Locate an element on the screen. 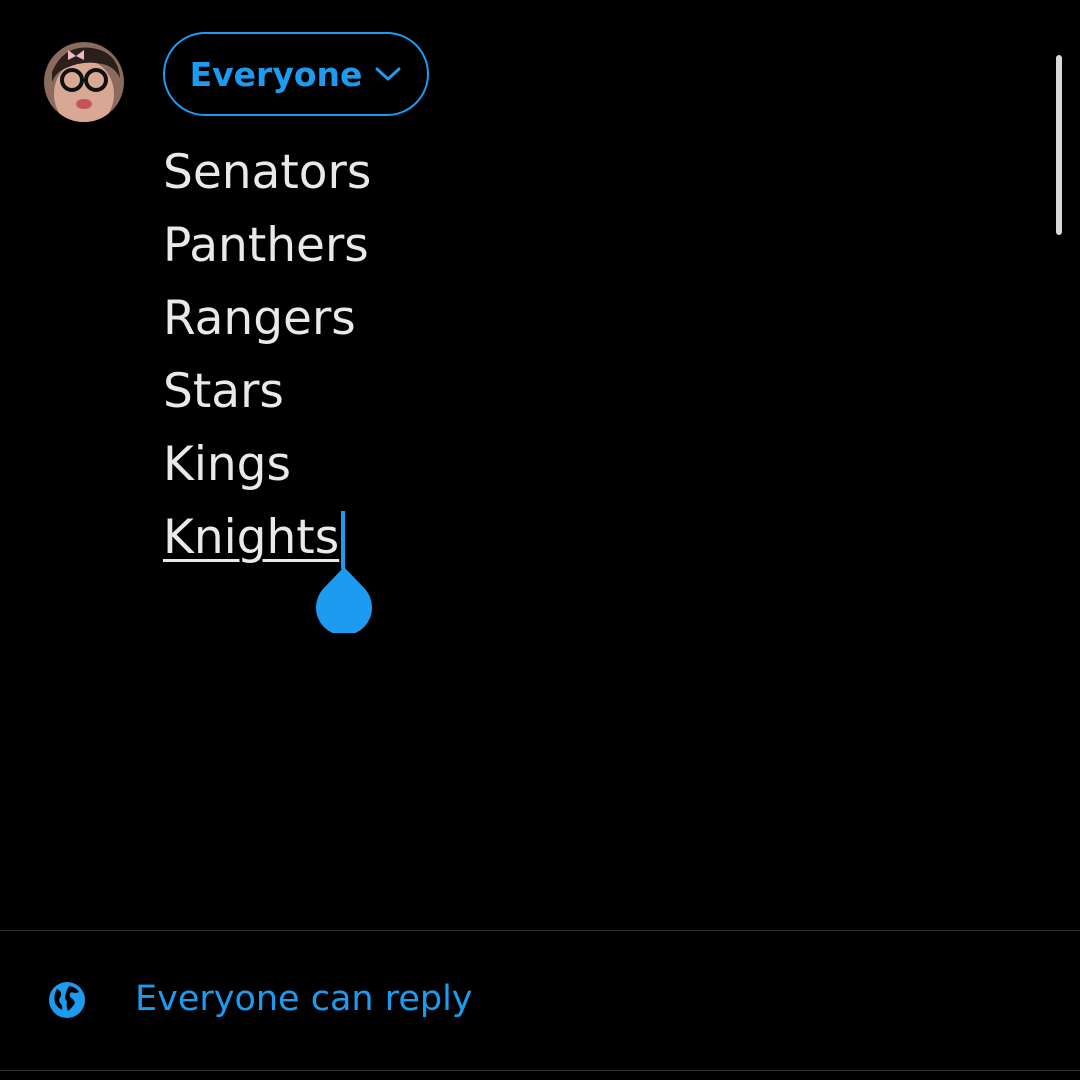  reply-settings-label: Everyone can reply is located at coordinates (304, 999).